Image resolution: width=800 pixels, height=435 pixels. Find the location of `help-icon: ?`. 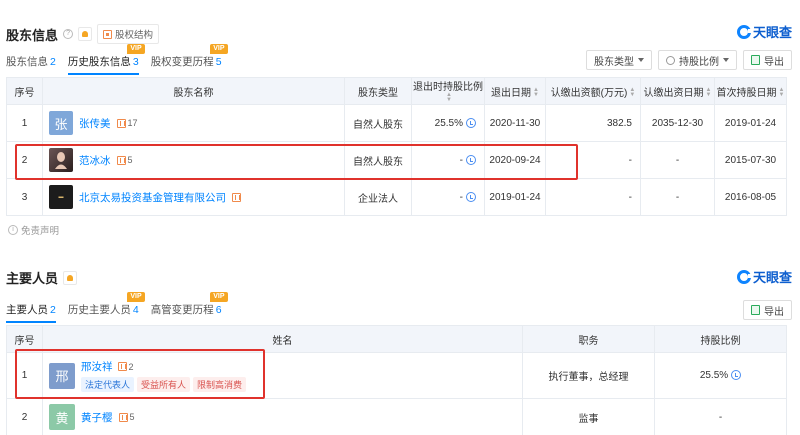

help-icon: ? is located at coordinates (68, 34).